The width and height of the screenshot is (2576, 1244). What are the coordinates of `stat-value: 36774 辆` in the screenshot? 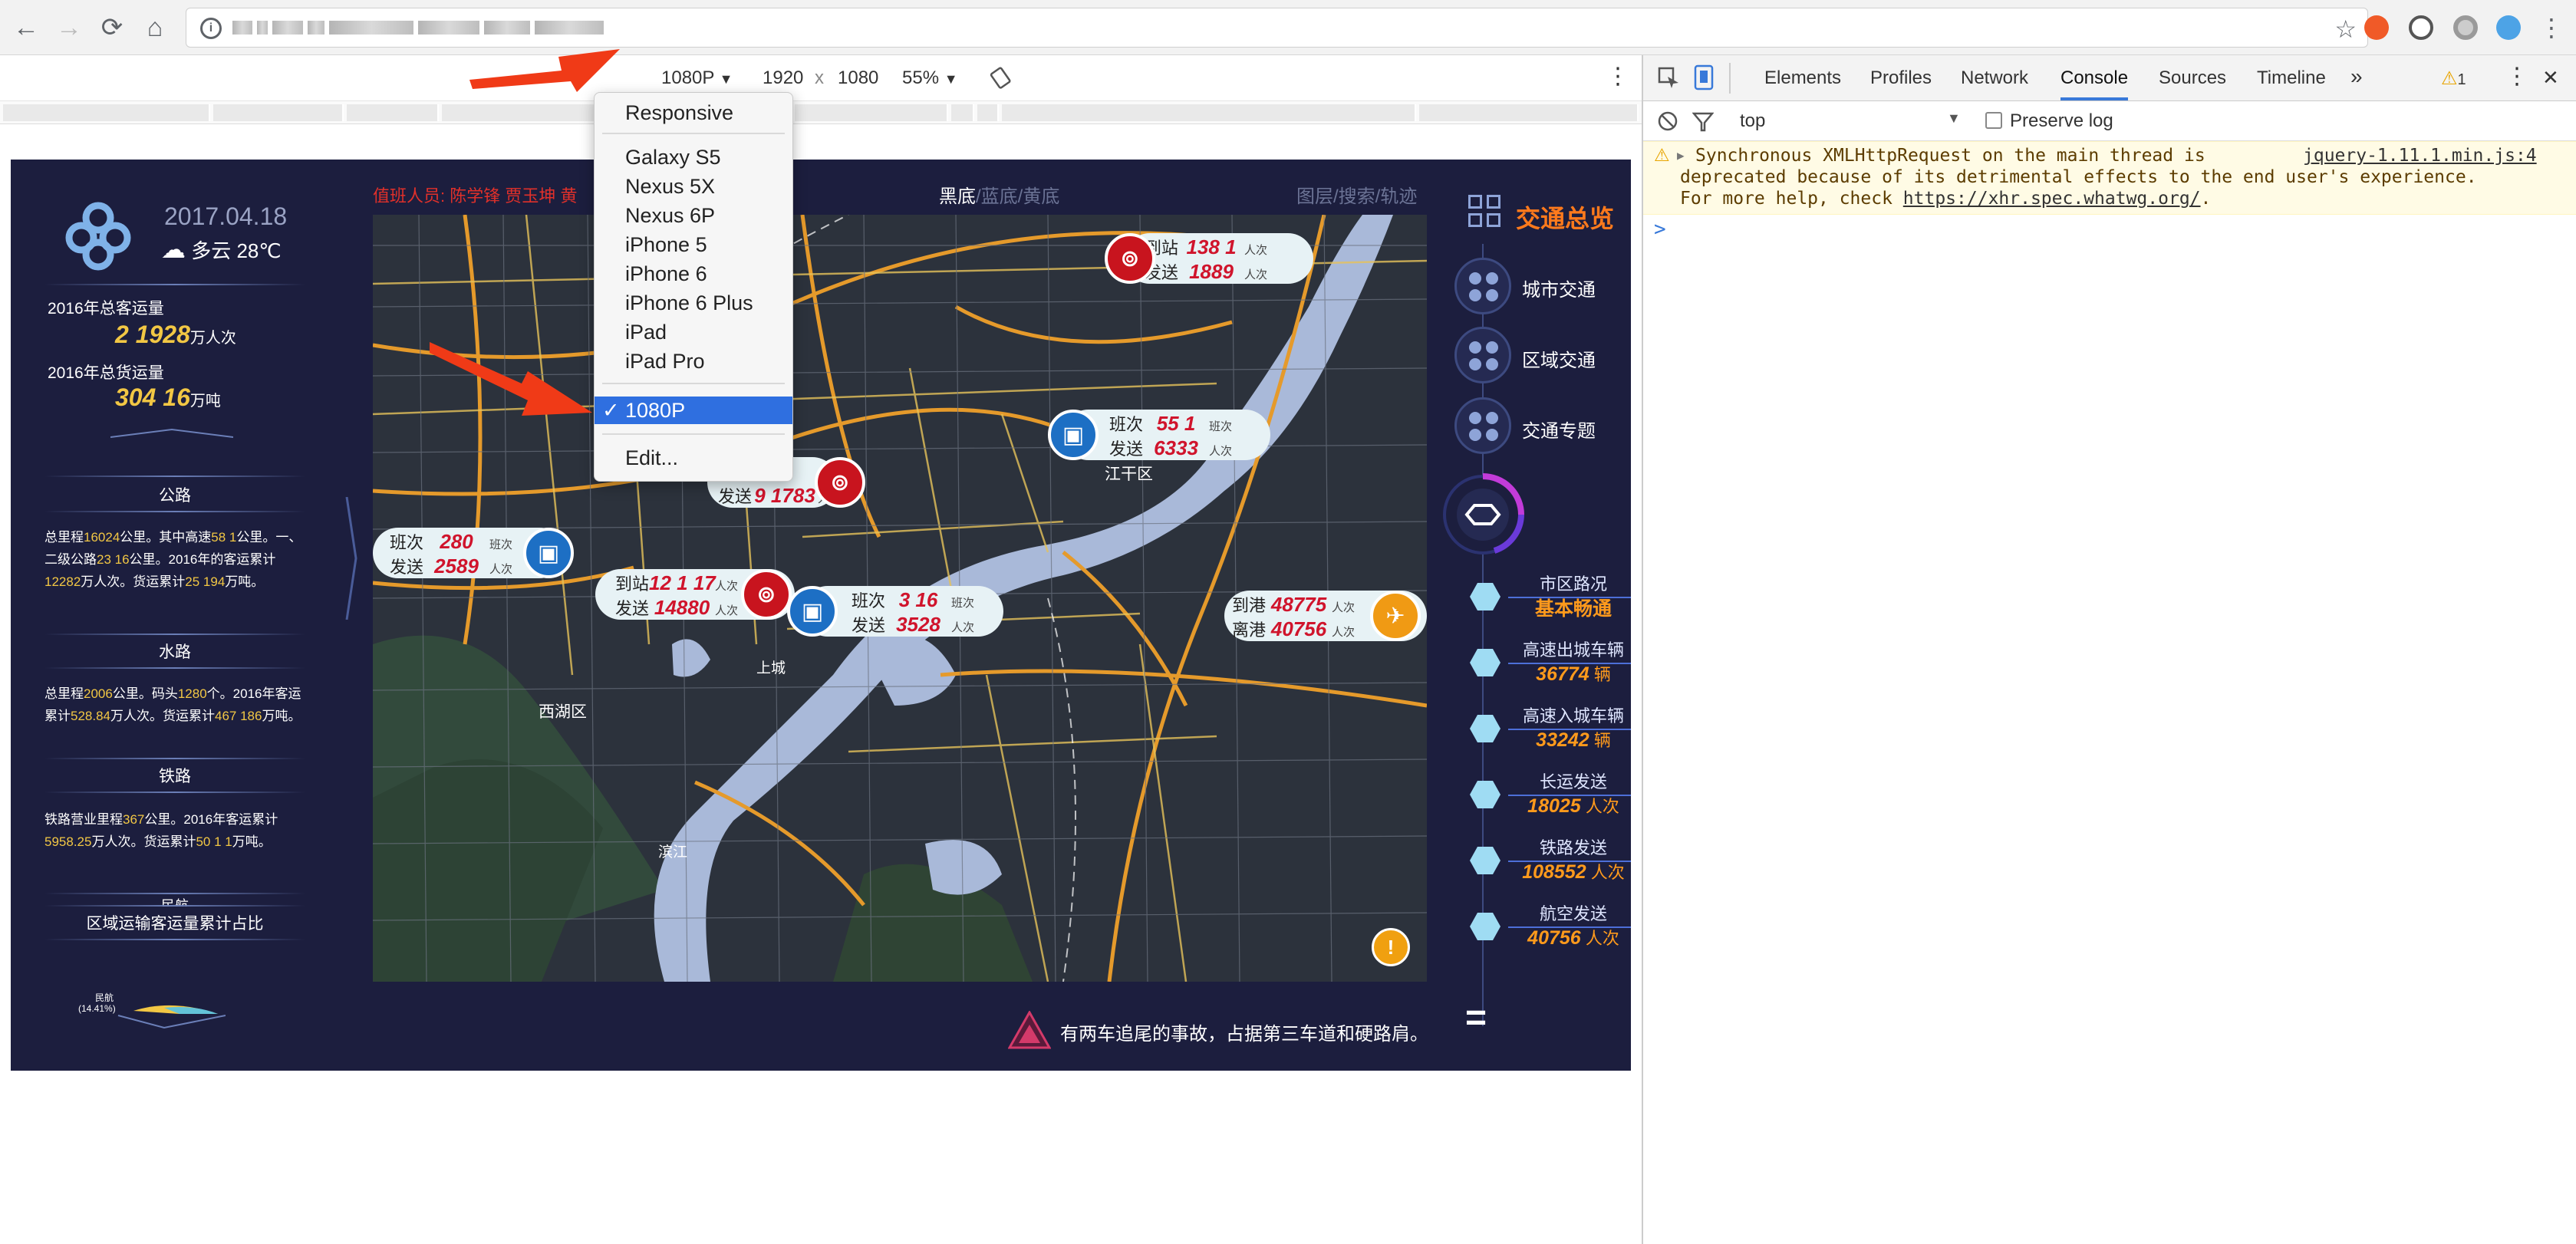 It's located at (1573, 674).